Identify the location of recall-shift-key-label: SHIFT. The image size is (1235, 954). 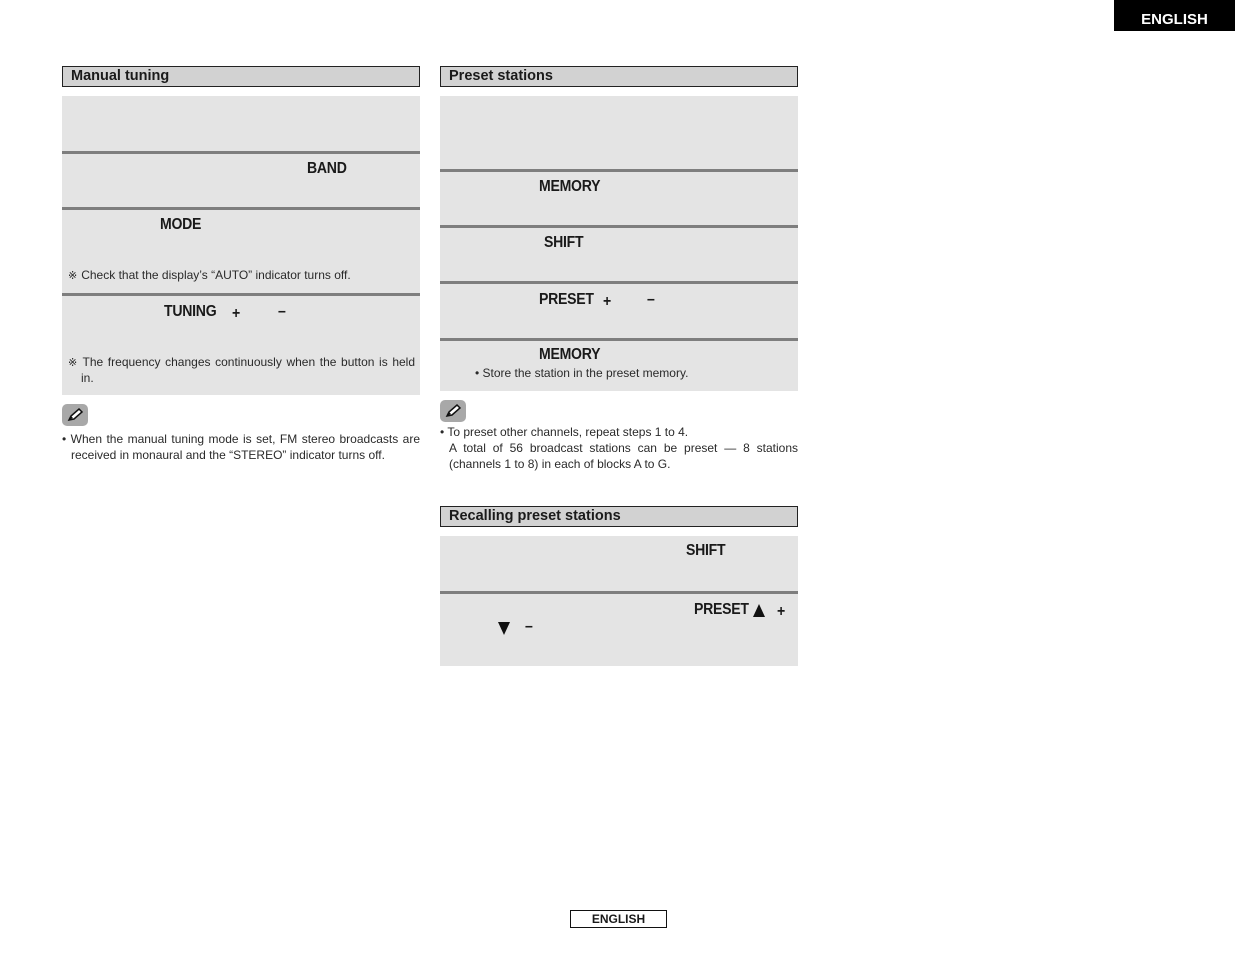
(706, 550).